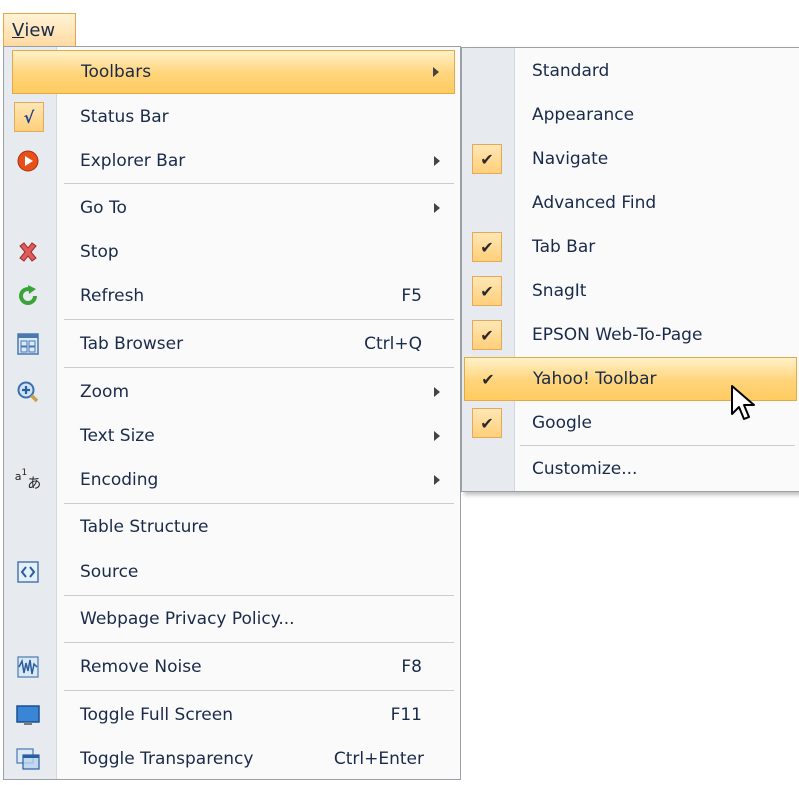 The height and width of the screenshot is (785, 799). I want to click on submenu-item-advanced-find: Advanced Find, so click(630, 203).